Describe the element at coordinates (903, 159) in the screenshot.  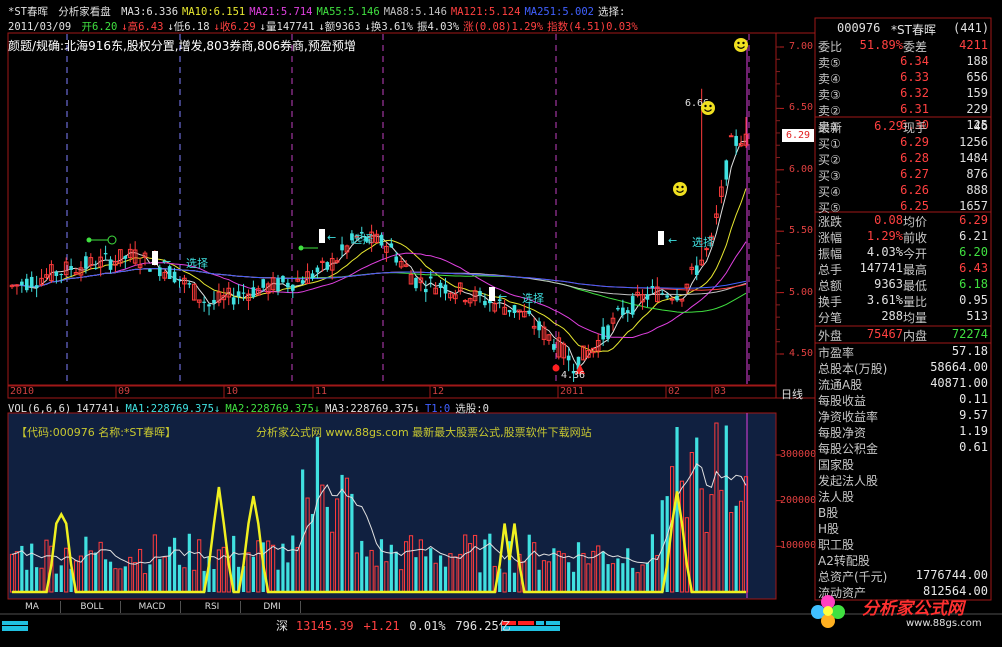
I see `buy-level-row: 买② 6.28 1484` at that location.